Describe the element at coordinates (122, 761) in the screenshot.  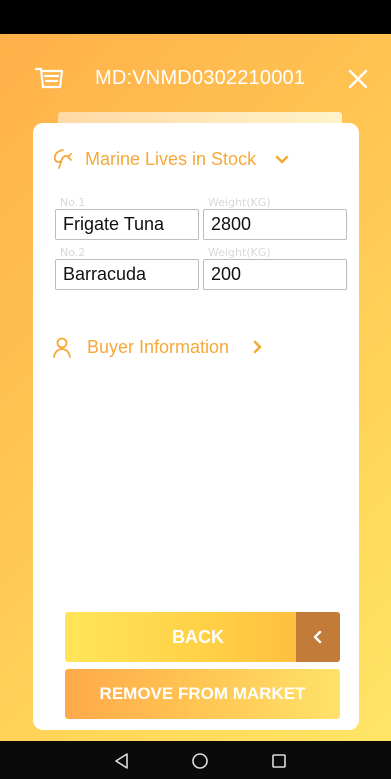
I see `nav-back-icon` at that location.